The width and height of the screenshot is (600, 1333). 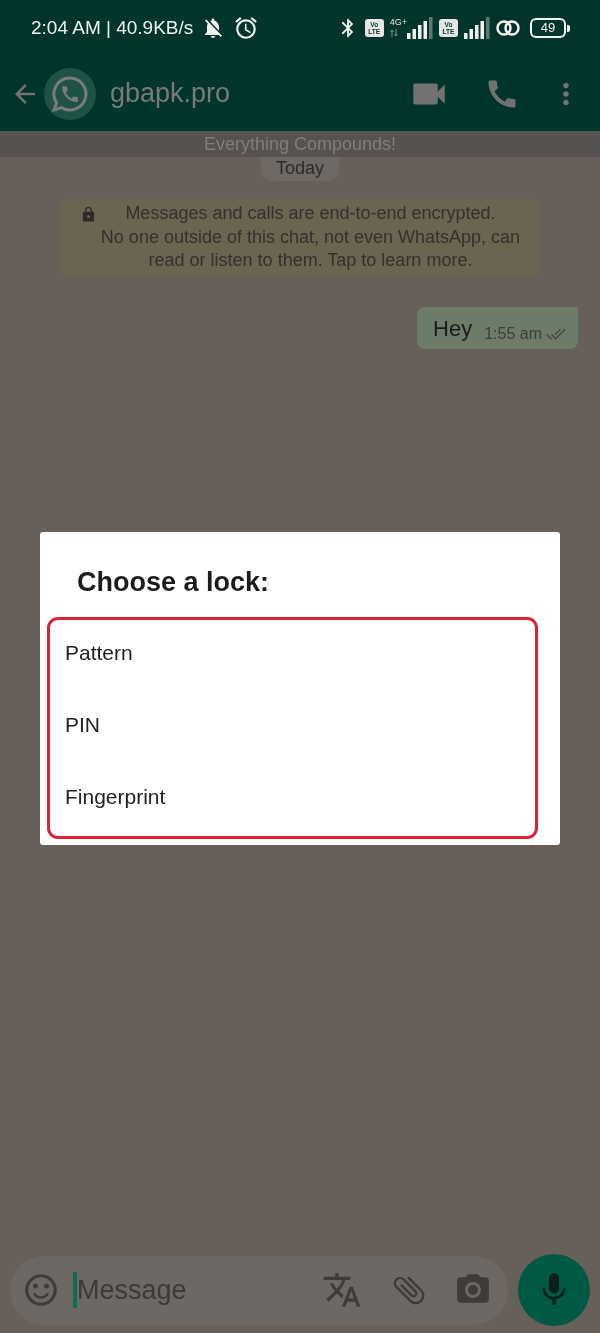 I want to click on avatar-icon, so click(x=70, y=93).